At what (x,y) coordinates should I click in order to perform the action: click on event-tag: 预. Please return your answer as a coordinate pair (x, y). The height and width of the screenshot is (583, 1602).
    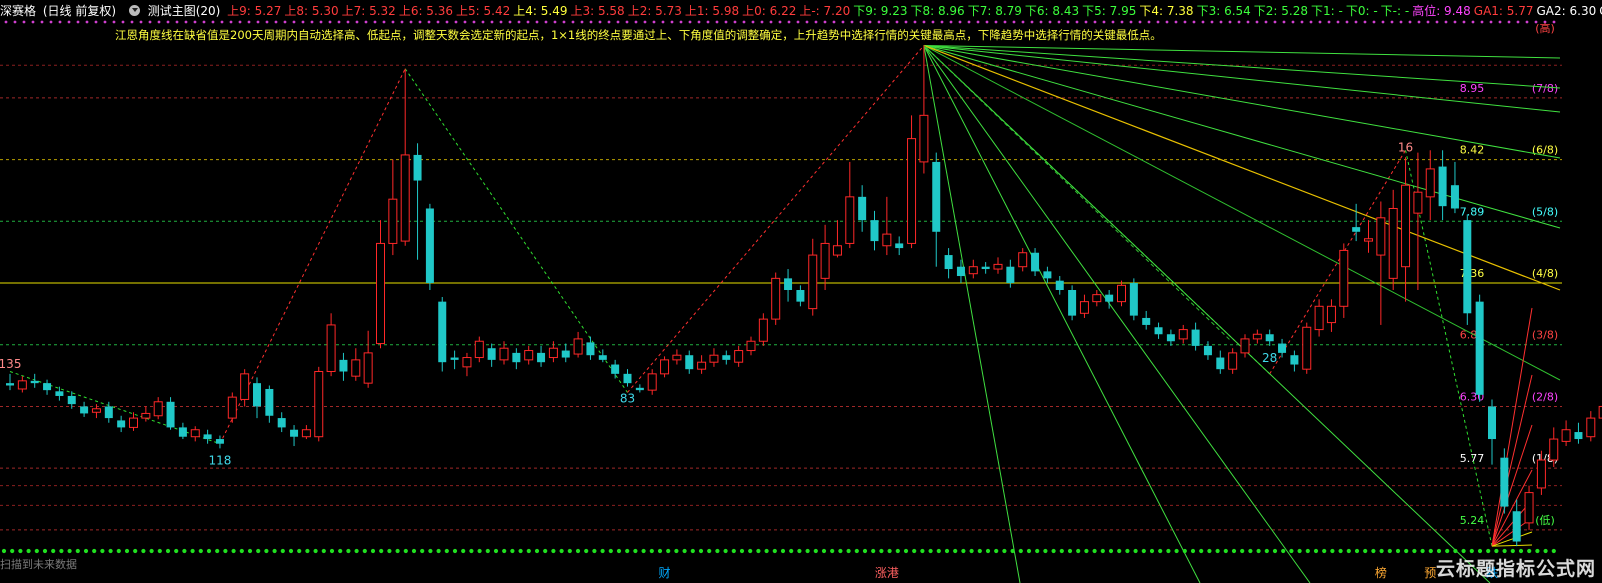
    Looking at the image, I should click on (1430, 573).